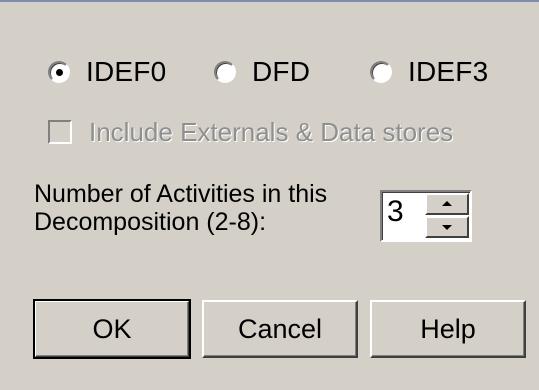 This screenshot has width=539, height=390. I want to click on radio-idef3: IDEF3, so click(429, 72).